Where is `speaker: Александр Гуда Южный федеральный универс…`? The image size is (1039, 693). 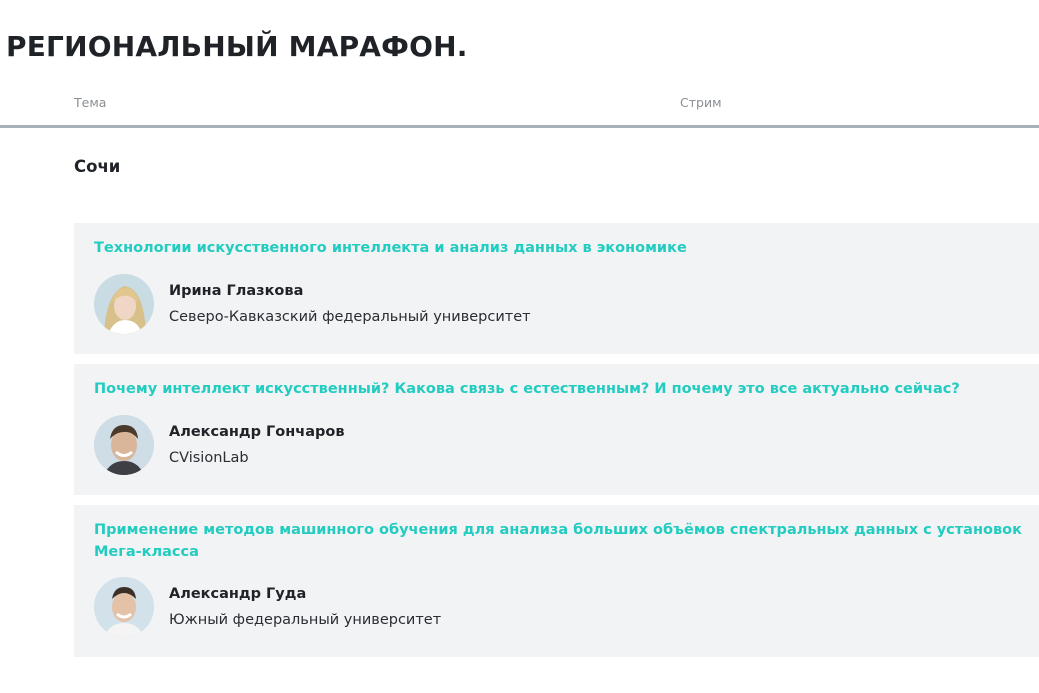
speaker: Александр Гуда Южный федеральный универс… is located at coordinates (267, 607).